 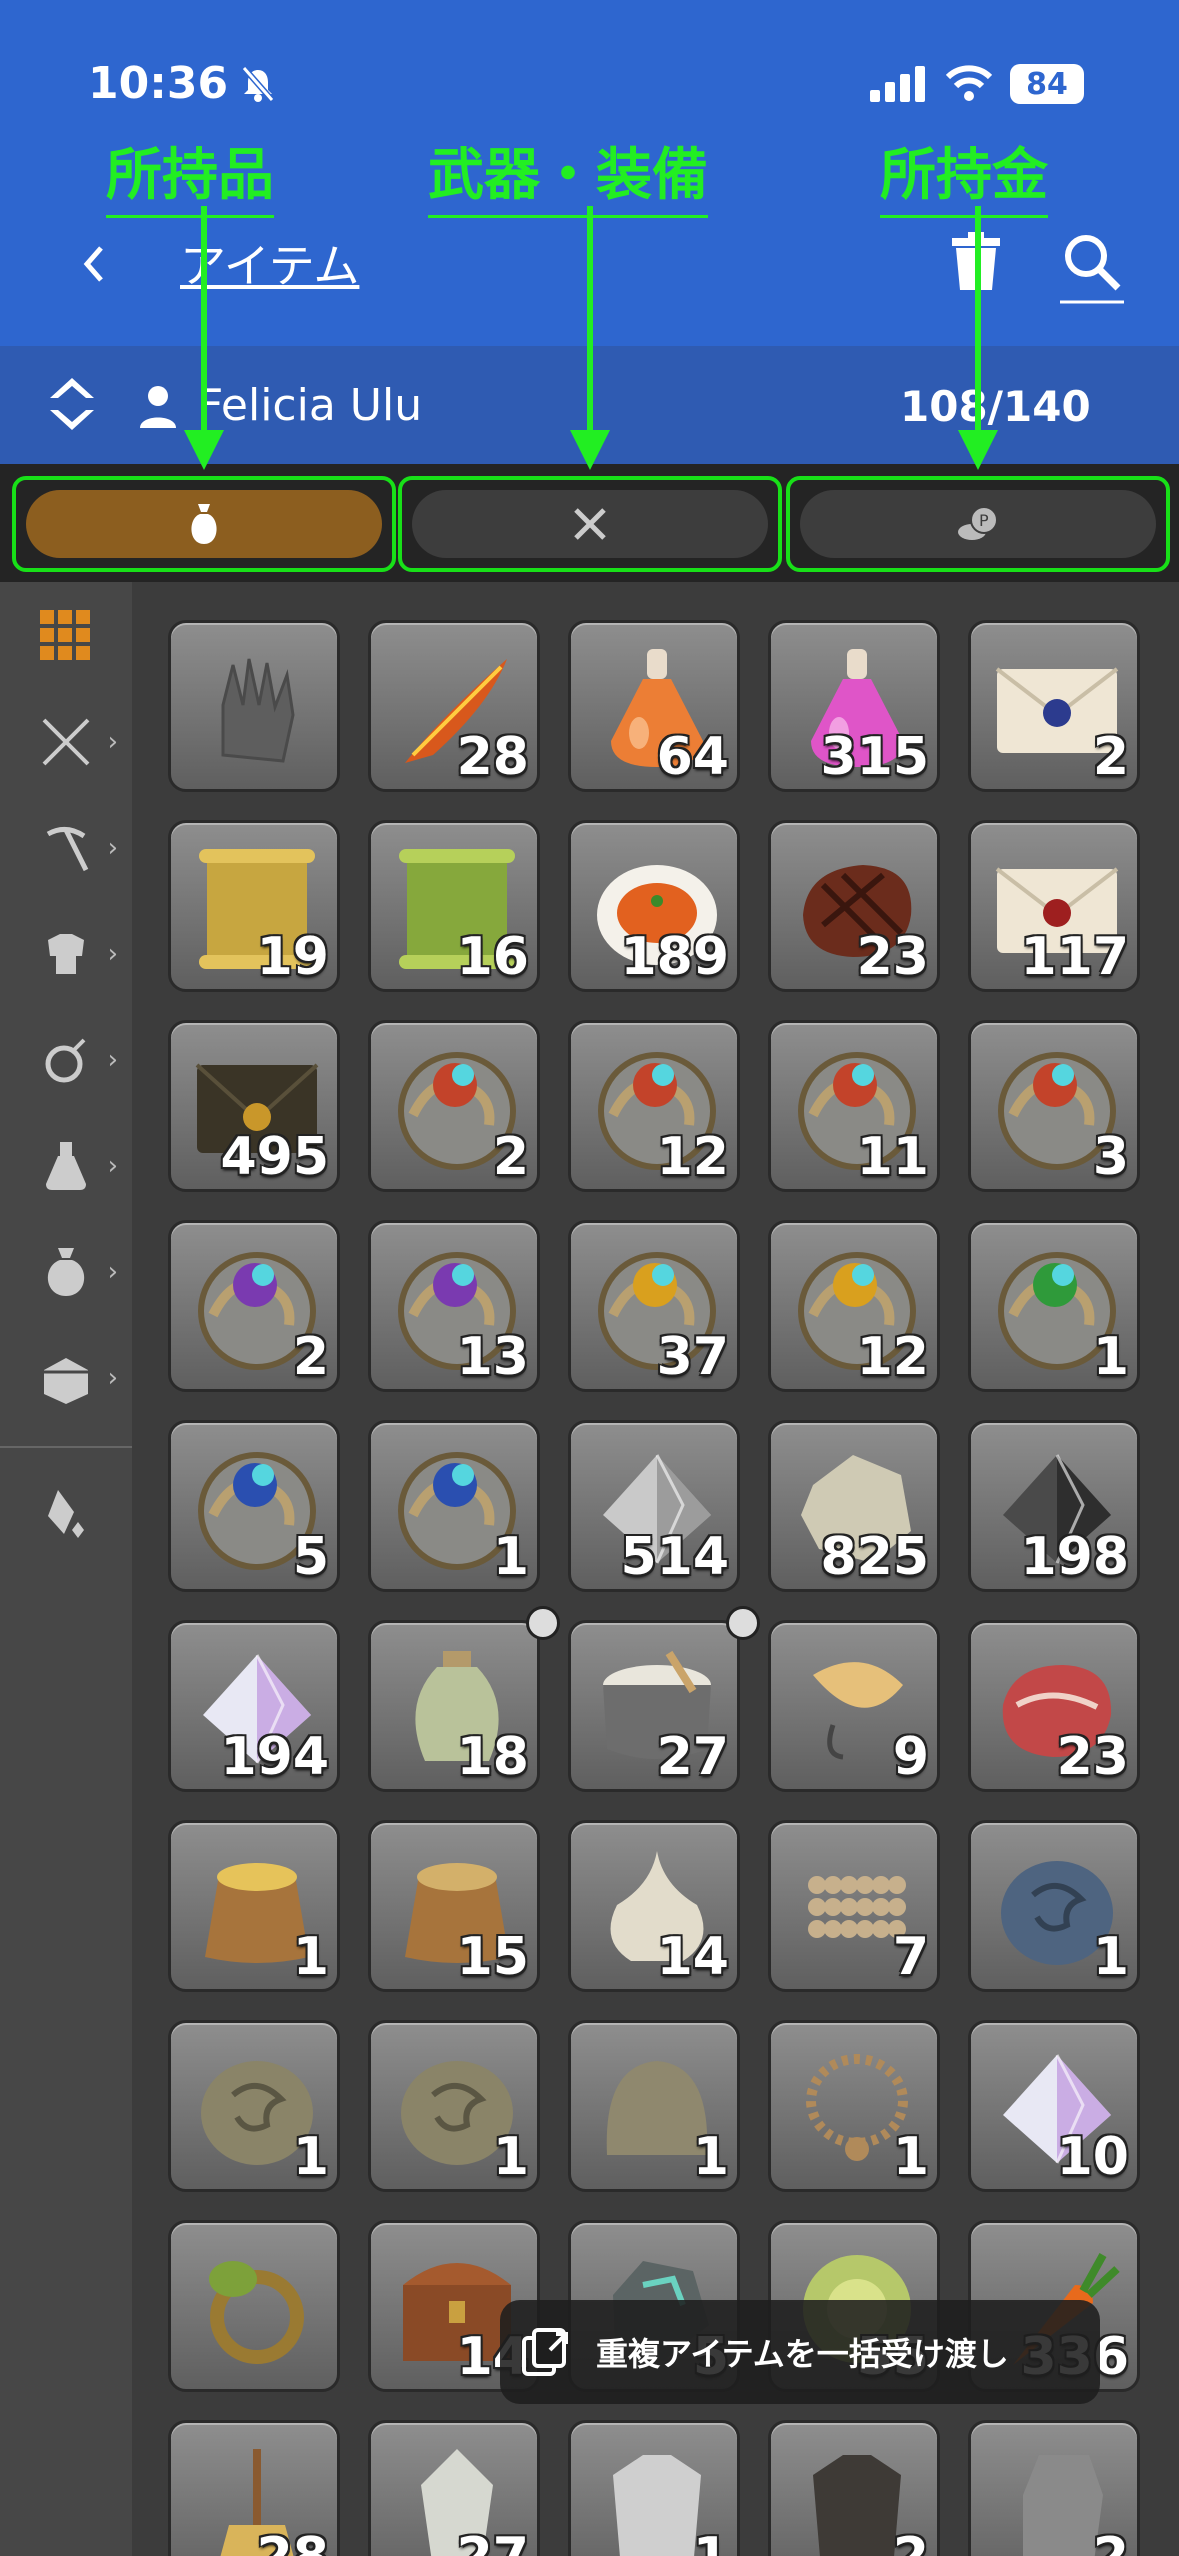 What do you see at coordinates (854, 1306) in the screenshot?
I see `item-slot-orb-yellow: 12` at bounding box center [854, 1306].